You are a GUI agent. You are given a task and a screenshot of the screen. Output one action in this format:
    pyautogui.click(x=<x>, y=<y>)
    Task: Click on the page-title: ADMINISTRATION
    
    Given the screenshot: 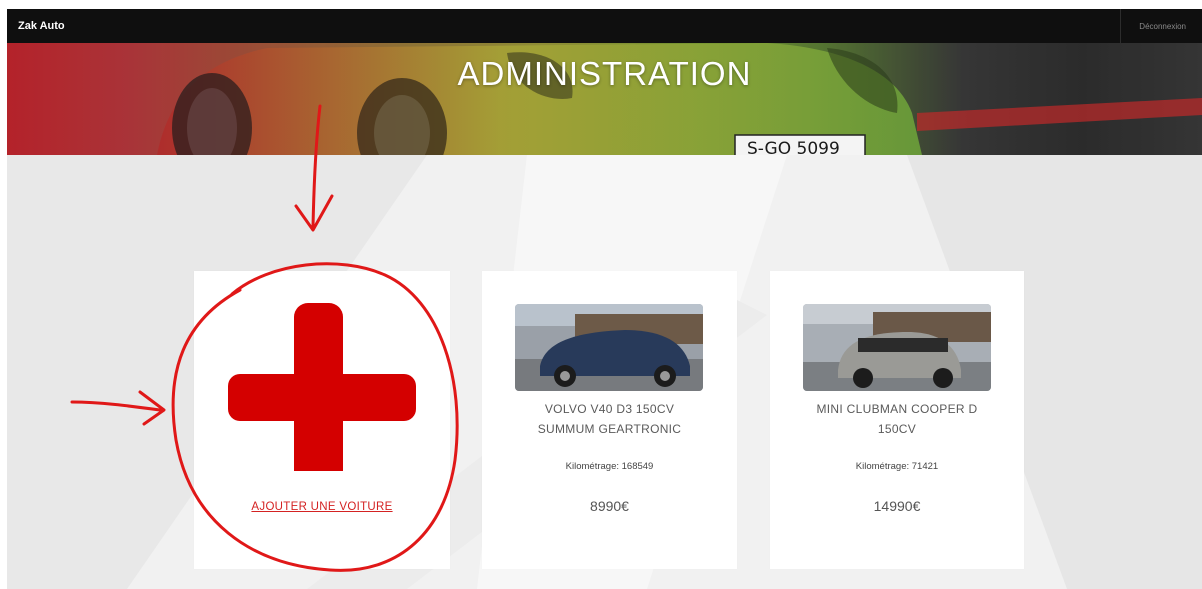 What is the action you would take?
    pyautogui.click(x=604, y=73)
    